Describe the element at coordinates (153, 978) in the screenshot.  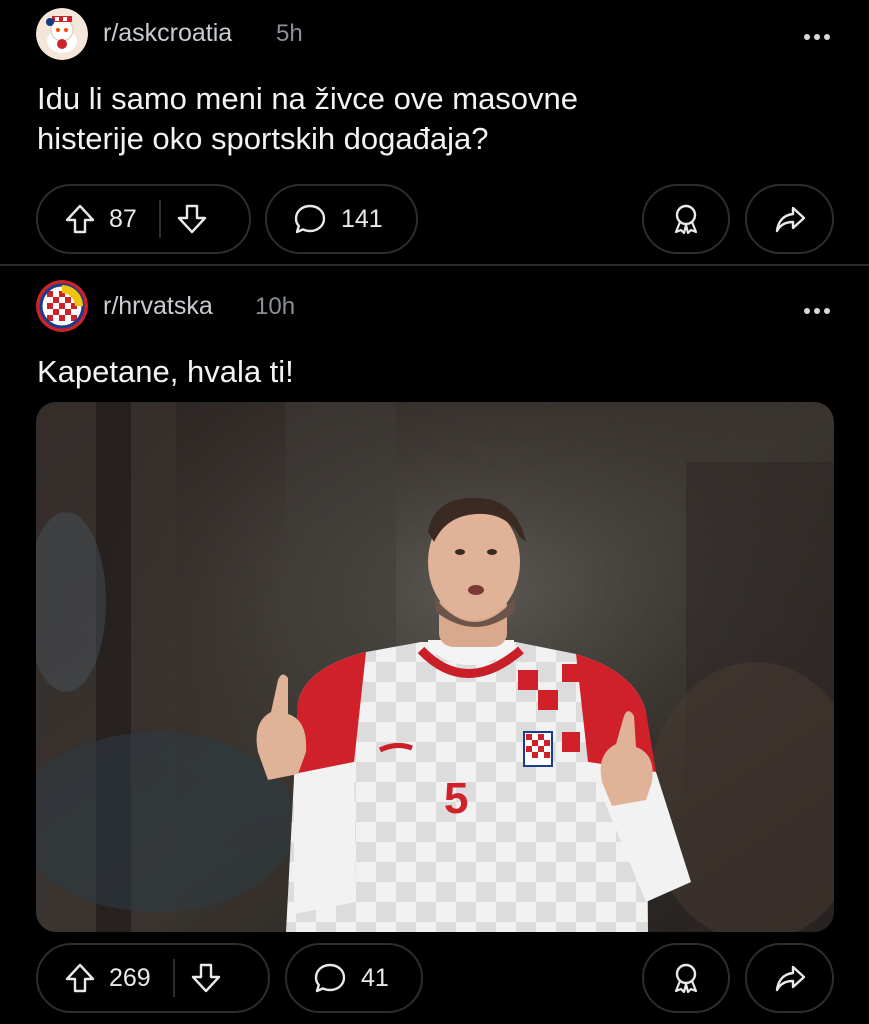
I see `vote-bar: 269` at that location.